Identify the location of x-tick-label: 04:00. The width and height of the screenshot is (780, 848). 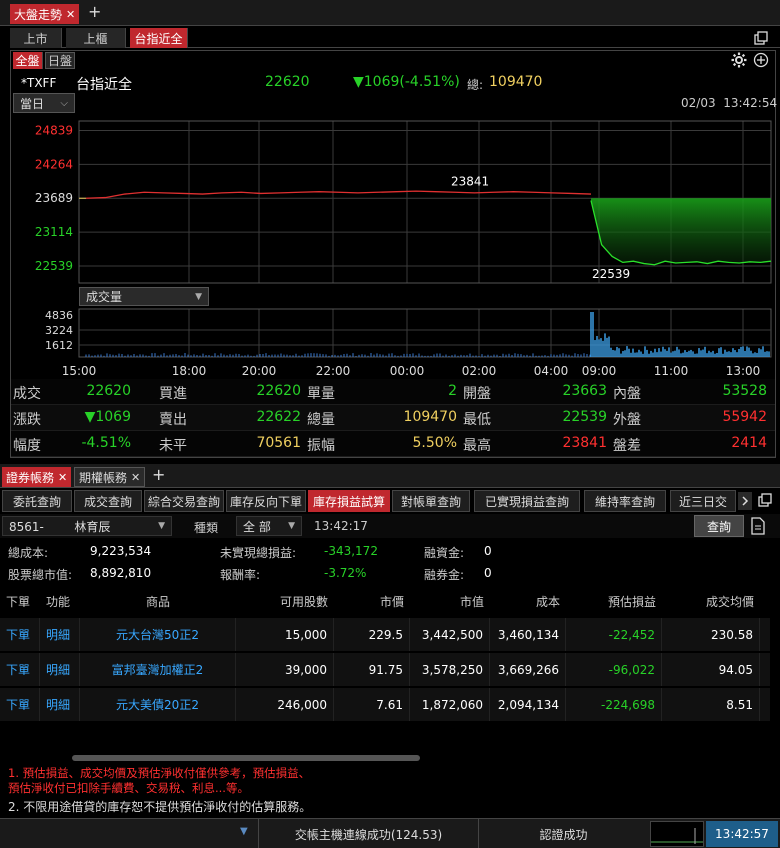
(551, 371).